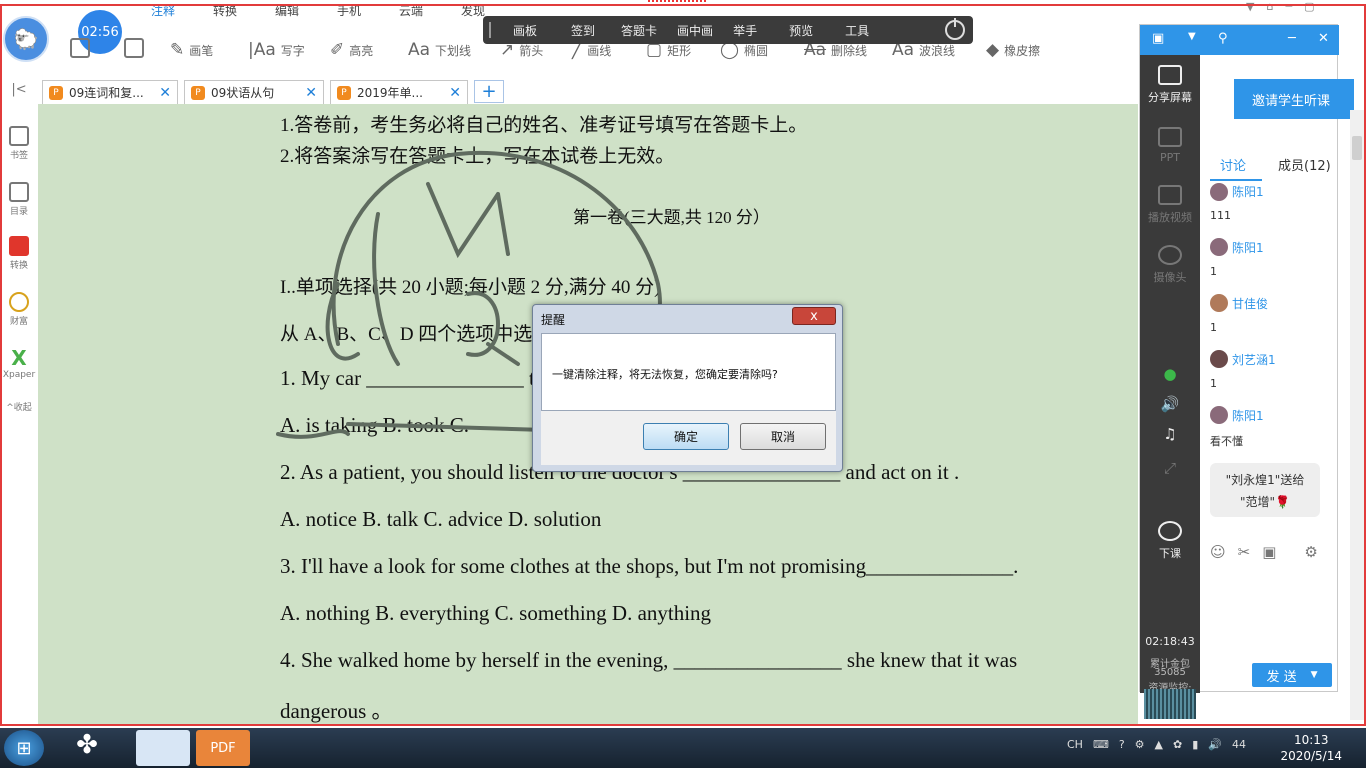 The height and width of the screenshot is (768, 1366). Describe the element at coordinates (439, 50) in the screenshot. I see `underline-tool: Aa 下划线` at that location.